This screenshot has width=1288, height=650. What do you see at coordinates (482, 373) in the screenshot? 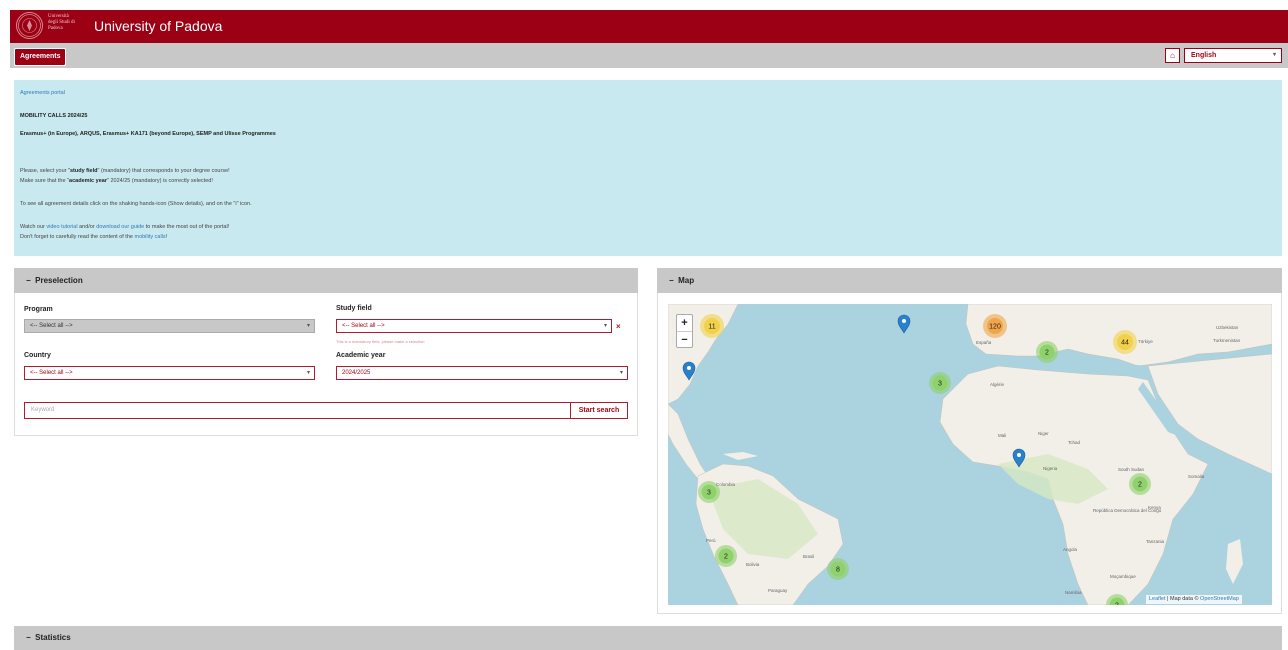
I see `academic-year-select: 2024/2025 ▾` at bounding box center [482, 373].